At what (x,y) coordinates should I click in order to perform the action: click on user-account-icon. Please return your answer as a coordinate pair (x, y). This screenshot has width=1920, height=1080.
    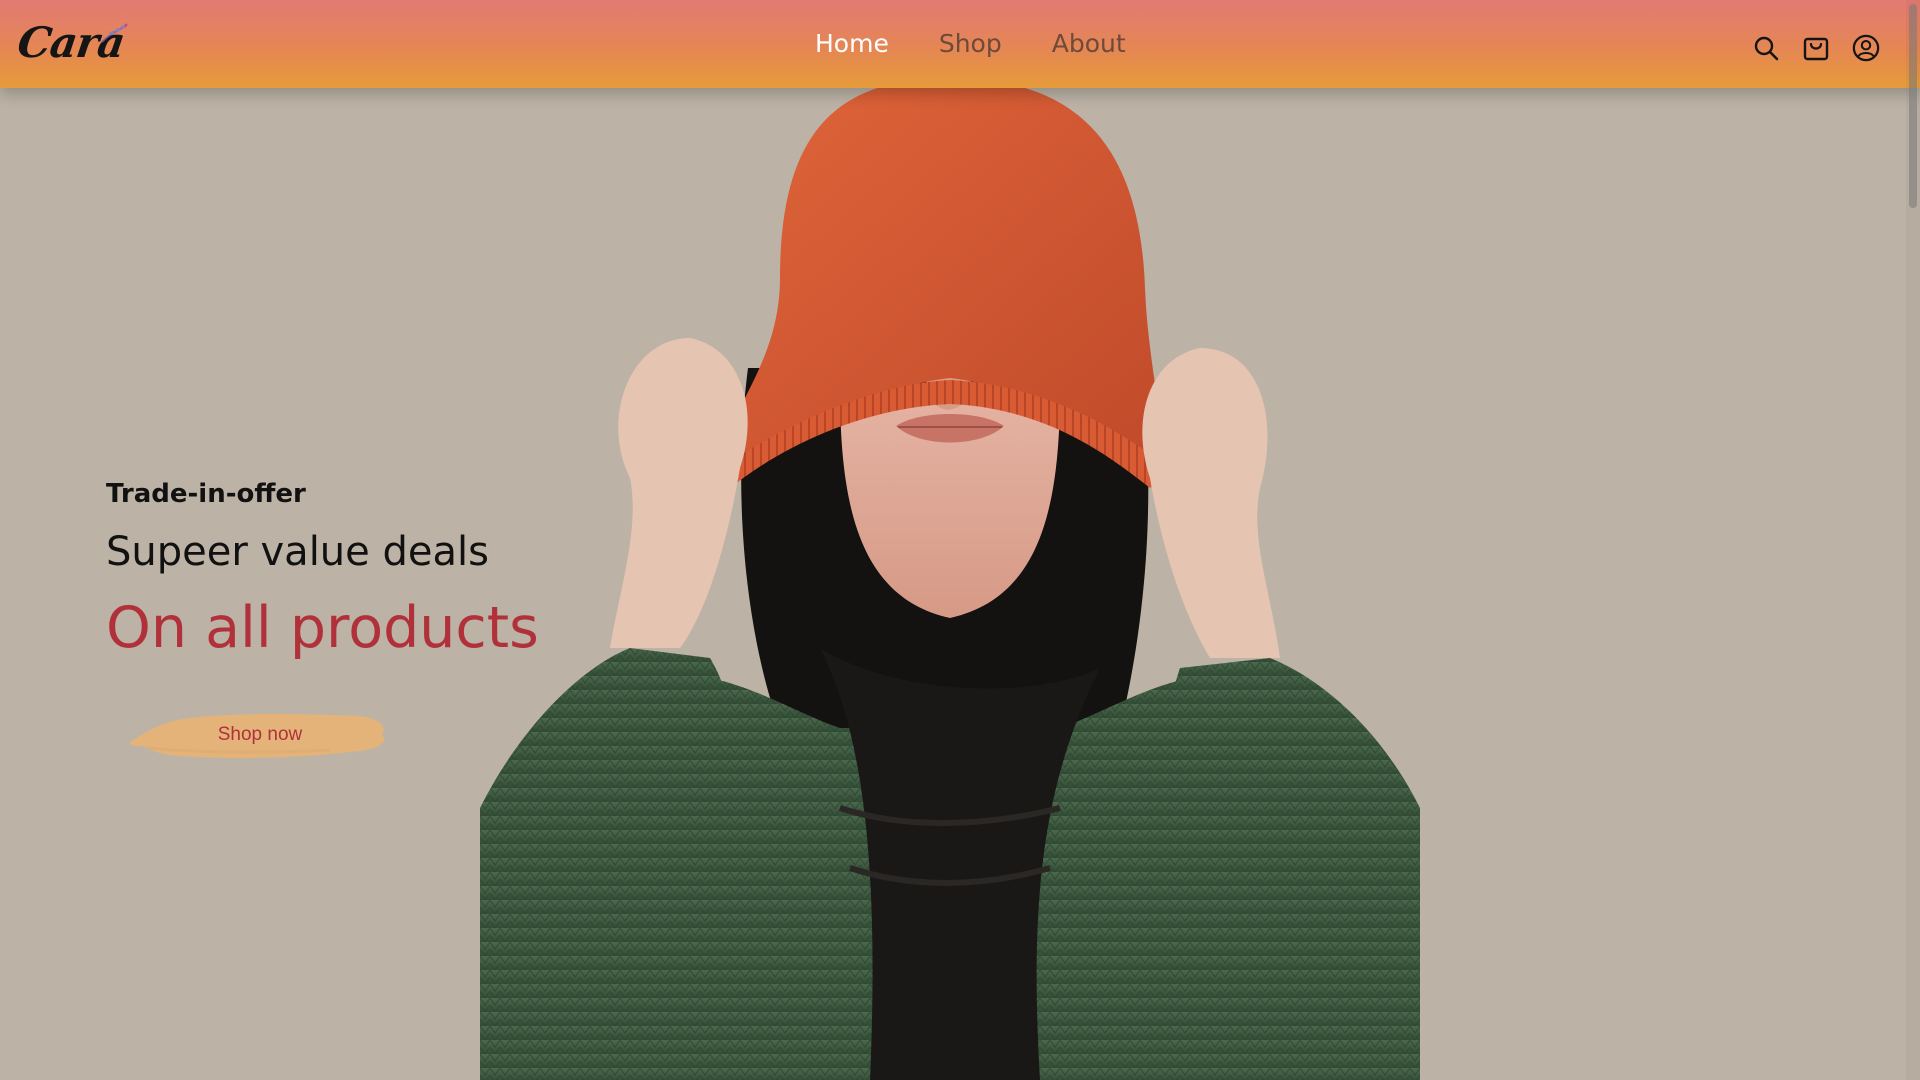
    Looking at the image, I should click on (1866, 48).